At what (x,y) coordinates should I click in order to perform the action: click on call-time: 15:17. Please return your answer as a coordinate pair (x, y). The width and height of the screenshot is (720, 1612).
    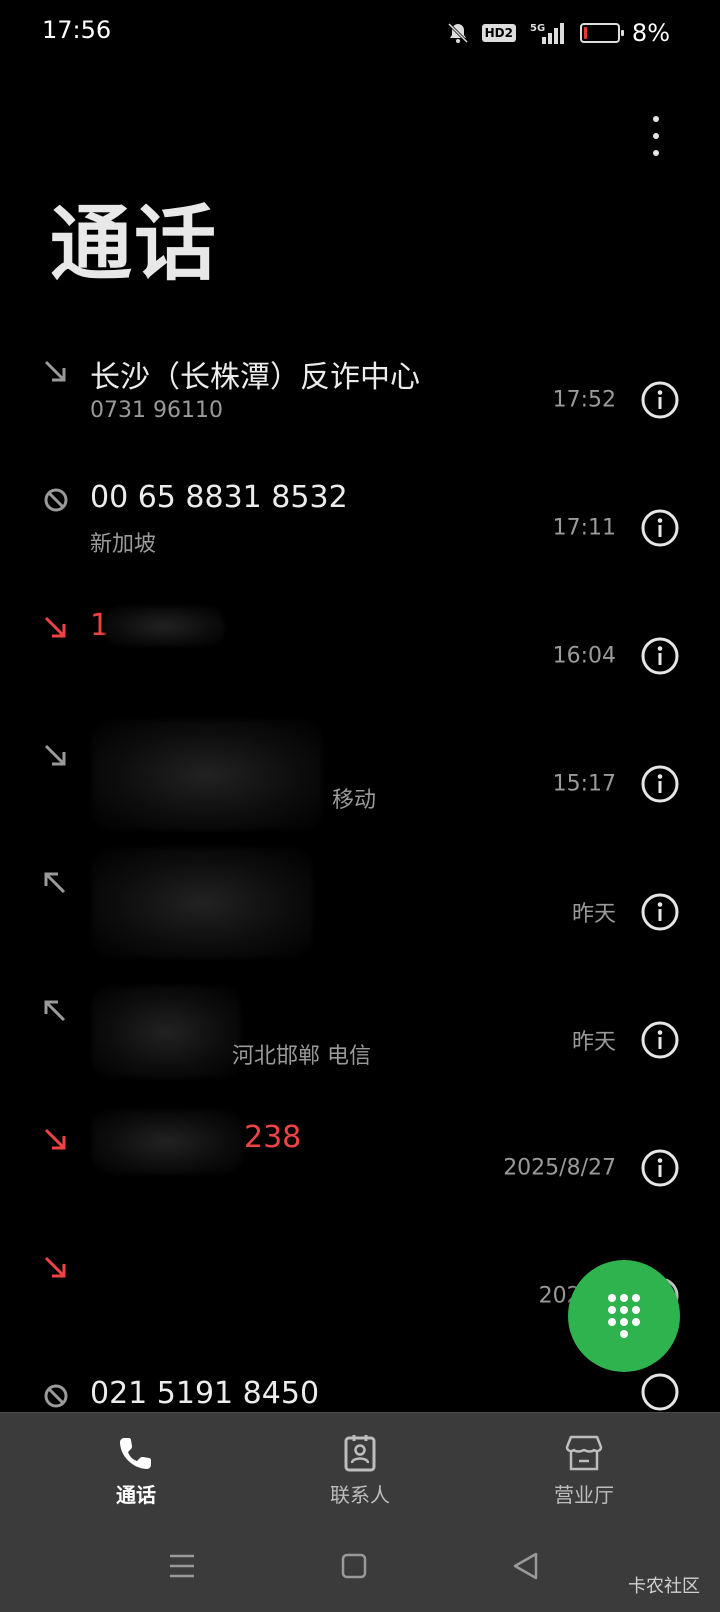
    Looking at the image, I should click on (584, 784).